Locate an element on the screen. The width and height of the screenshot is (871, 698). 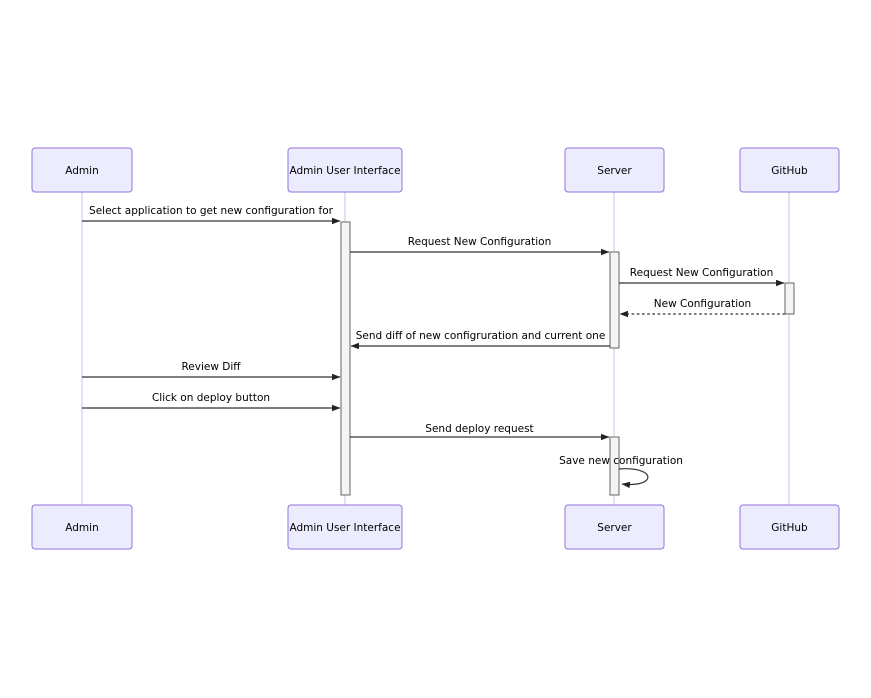
message-m2: Request New Configuration is located at coordinates (480, 246).